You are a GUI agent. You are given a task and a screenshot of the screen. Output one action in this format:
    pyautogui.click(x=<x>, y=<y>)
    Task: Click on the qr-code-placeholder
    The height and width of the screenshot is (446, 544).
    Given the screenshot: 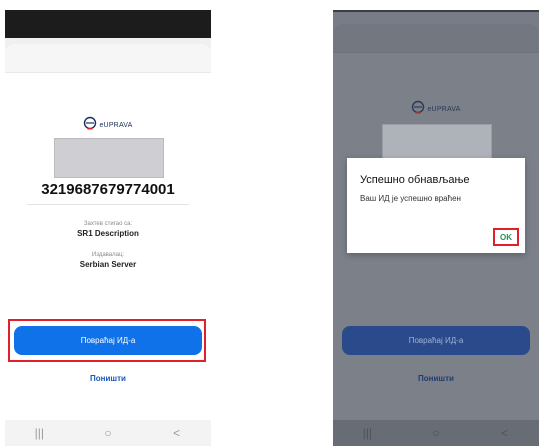 What is the action you would take?
    pyautogui.click(x=109, y=158)
    